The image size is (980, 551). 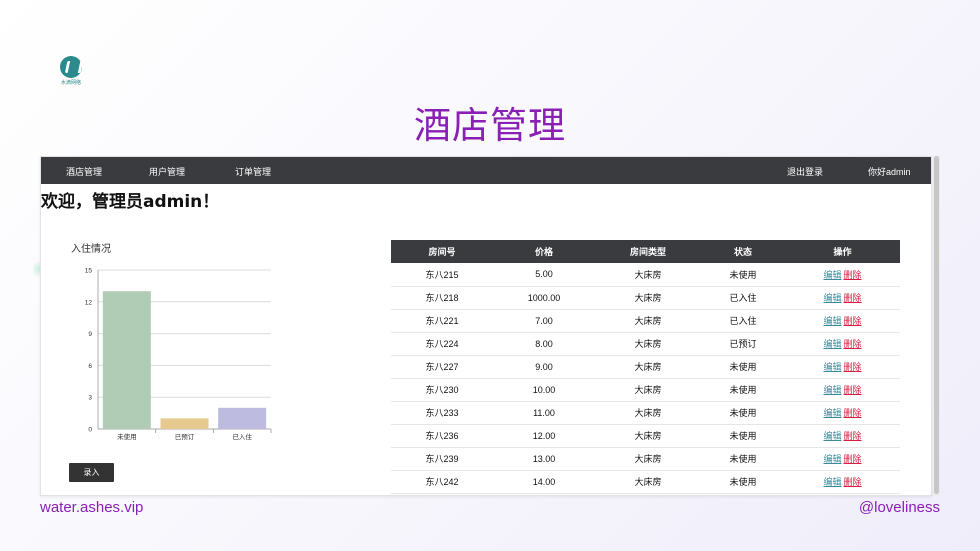 I want to click on cell-price: 11.00, so click(x=544, y=413).